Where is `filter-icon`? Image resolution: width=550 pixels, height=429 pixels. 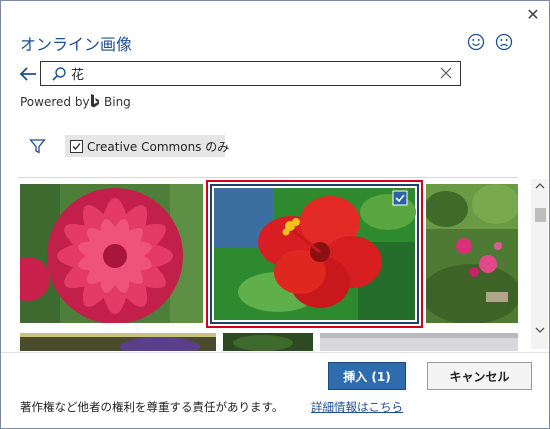
filter-icon is located at coordinates (37, 146).